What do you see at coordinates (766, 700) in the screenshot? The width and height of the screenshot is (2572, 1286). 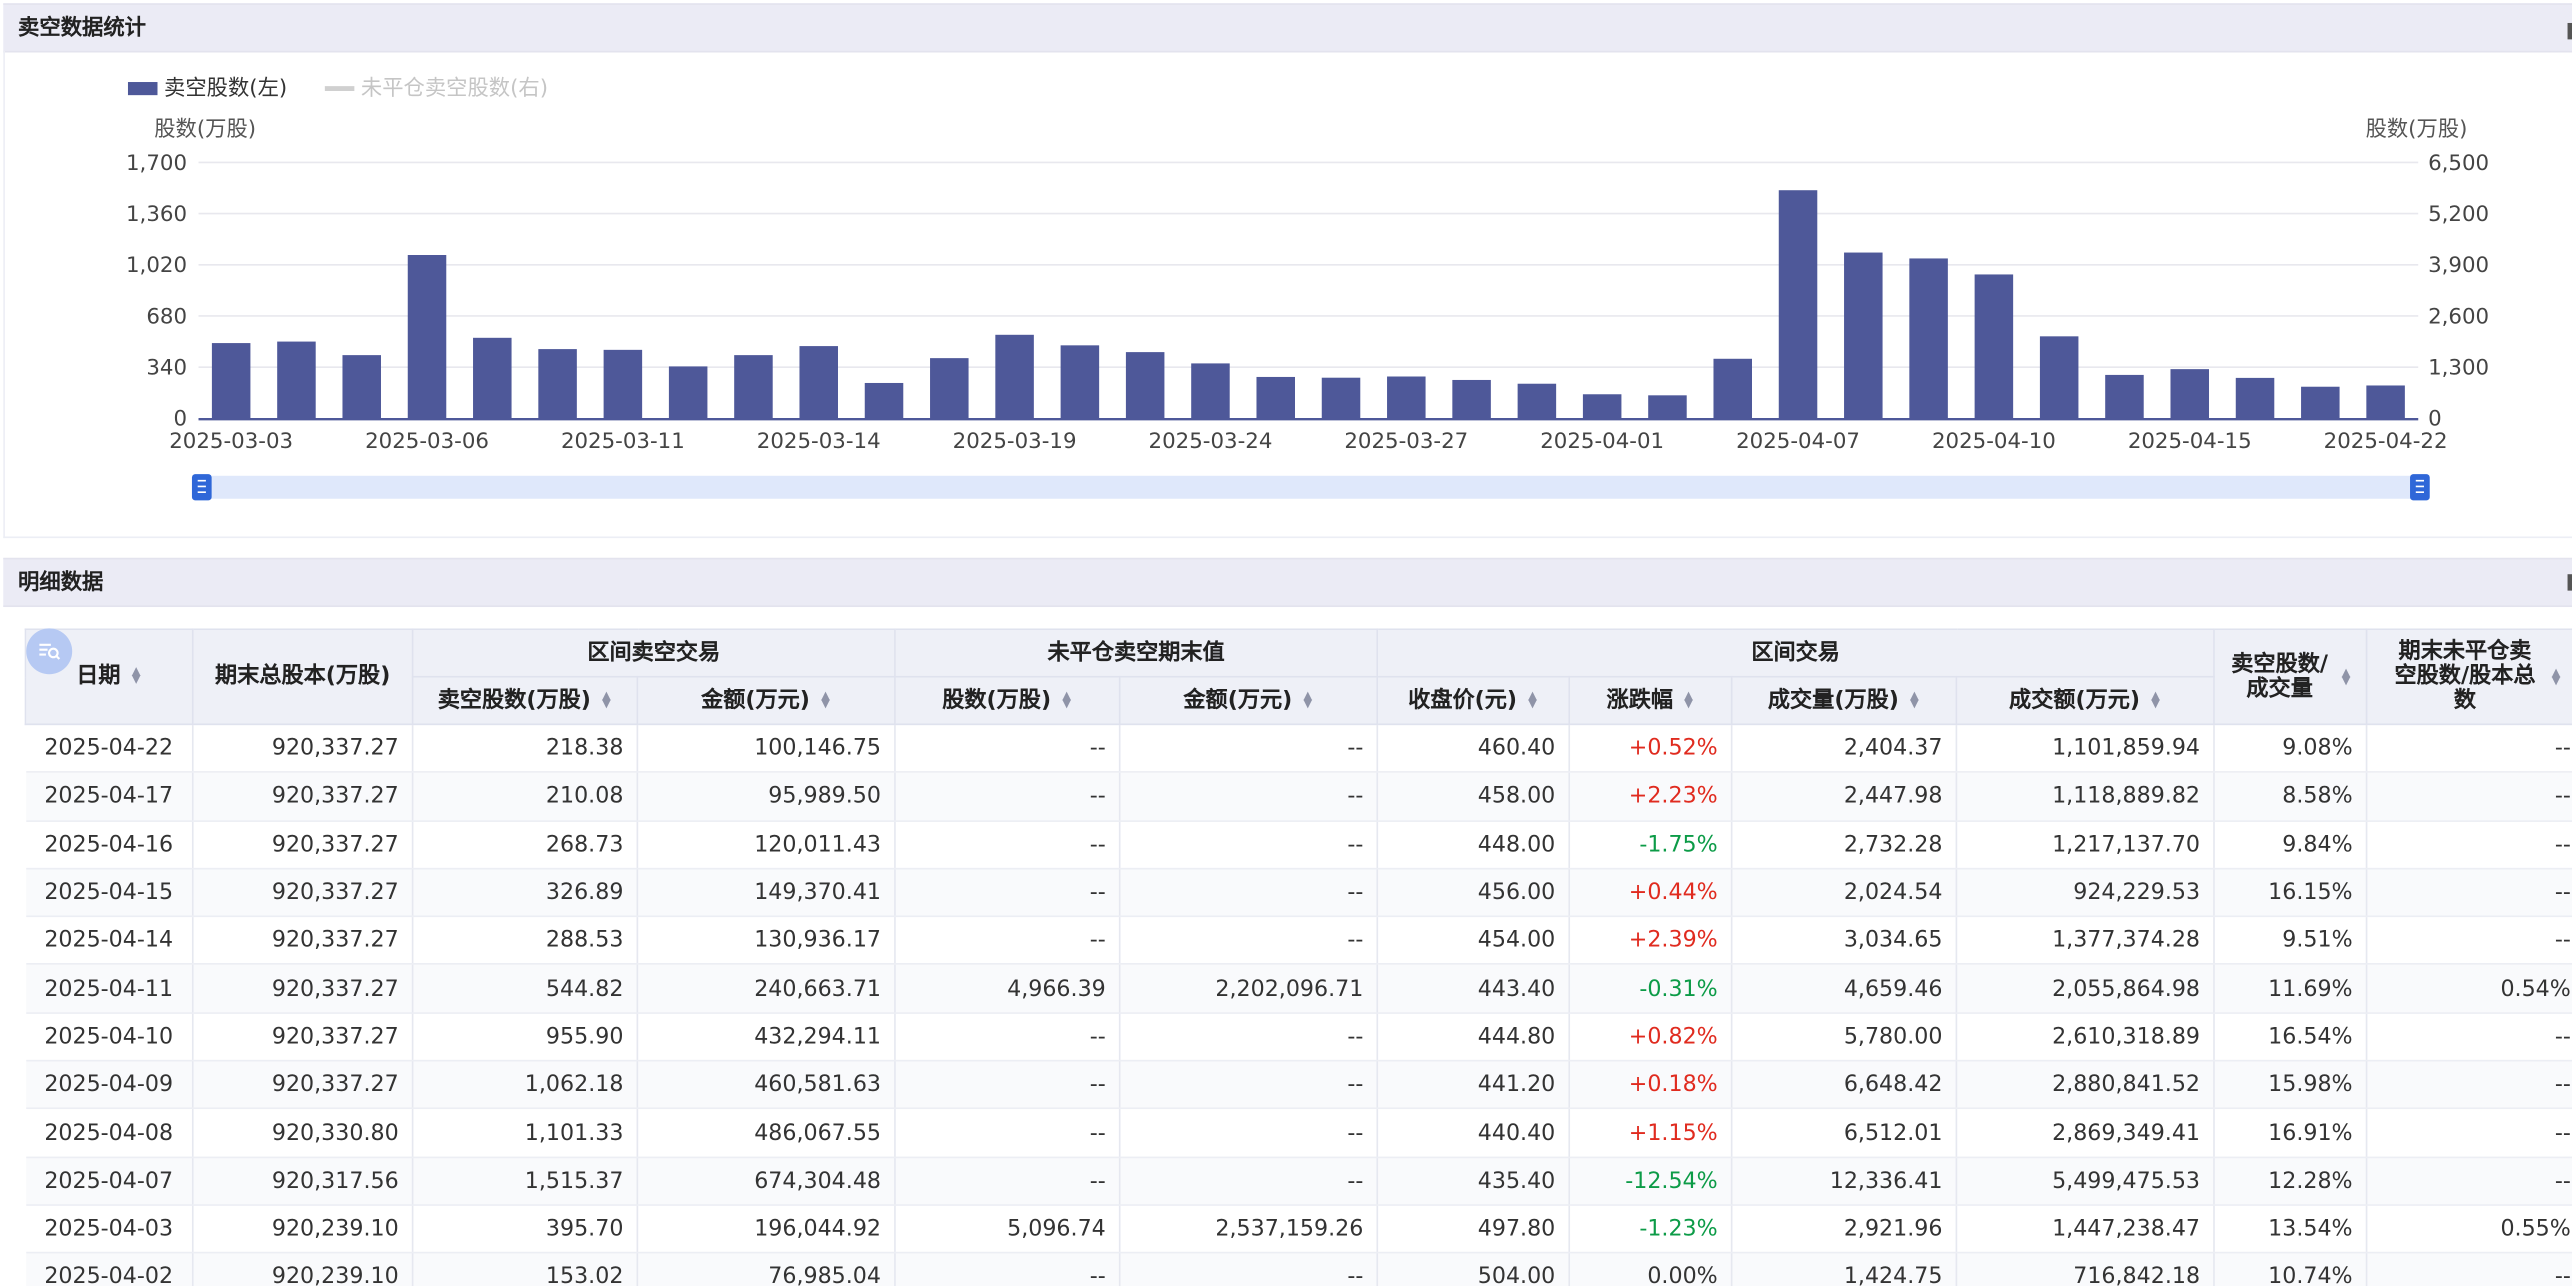 I see `col-header-short-amount: 金额(万元) ▲ ▼` at bounding box center [766, 700].